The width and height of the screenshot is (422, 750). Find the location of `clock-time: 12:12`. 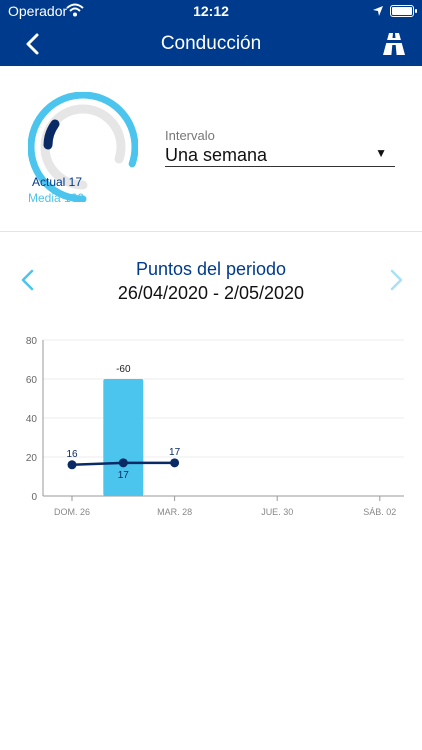

clock-time: 12:12 is located at coordinates (211, 11).